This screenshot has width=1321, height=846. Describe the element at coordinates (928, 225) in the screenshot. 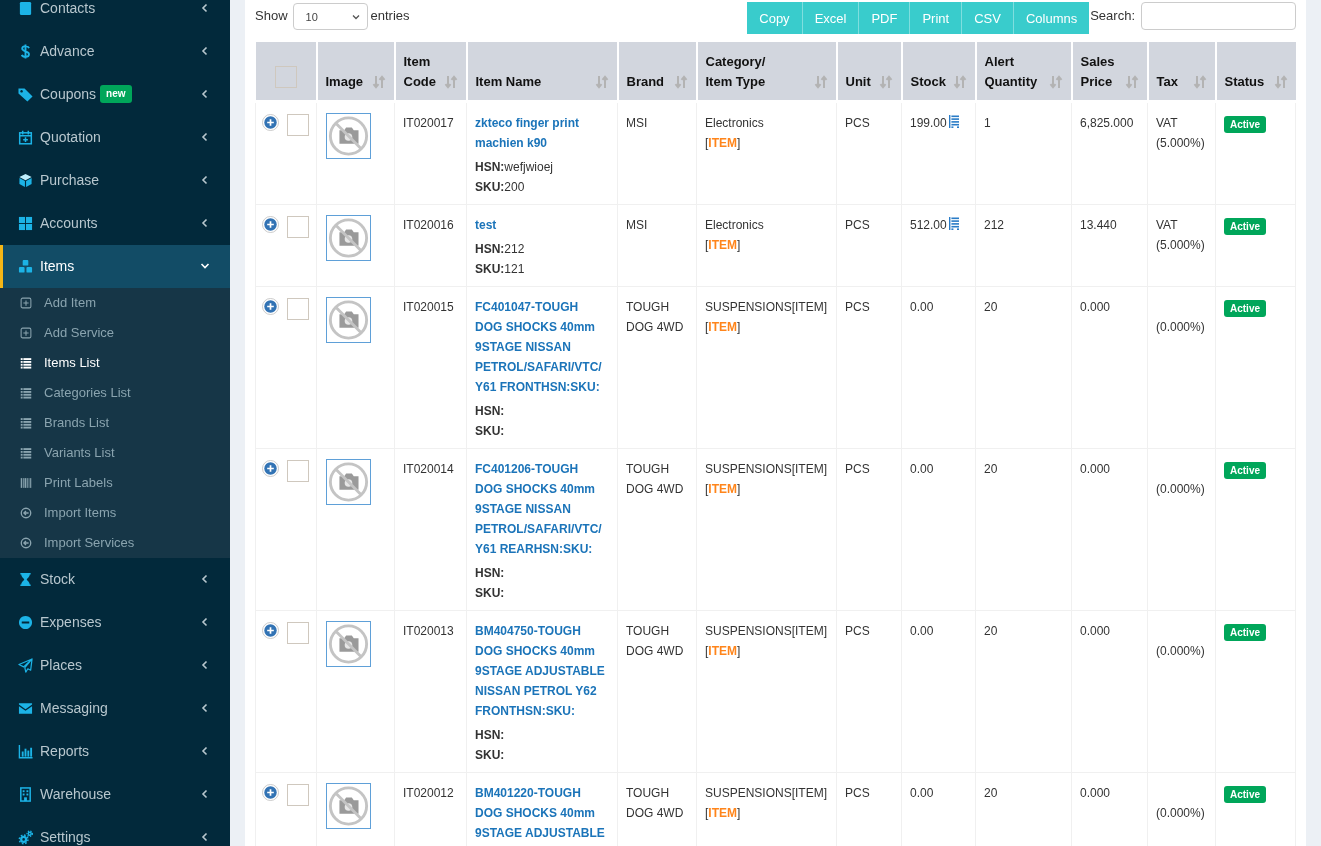

I see `stock-value: 512.00` at that location.